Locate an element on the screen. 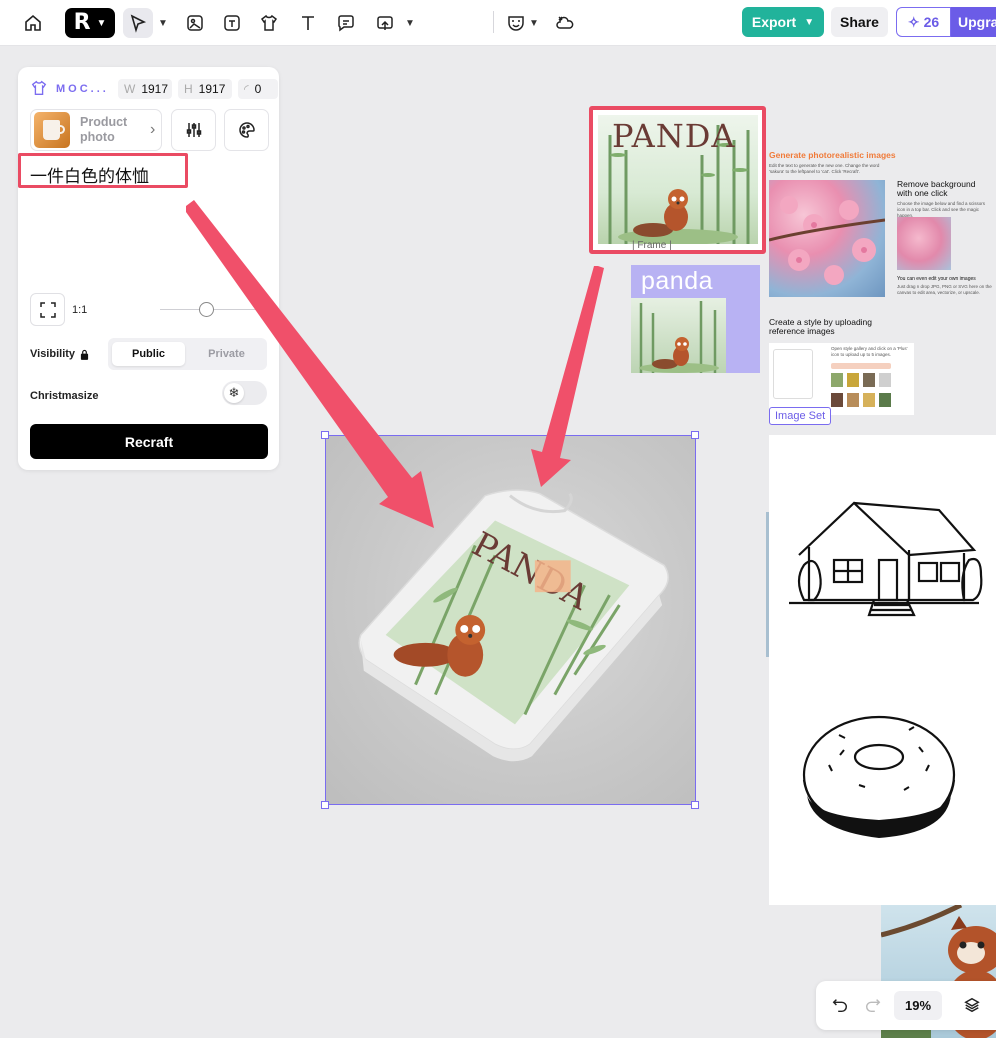 The height and width of the screenshot is (1038, 996). select-tool-button is located at coordinates (138, 23).